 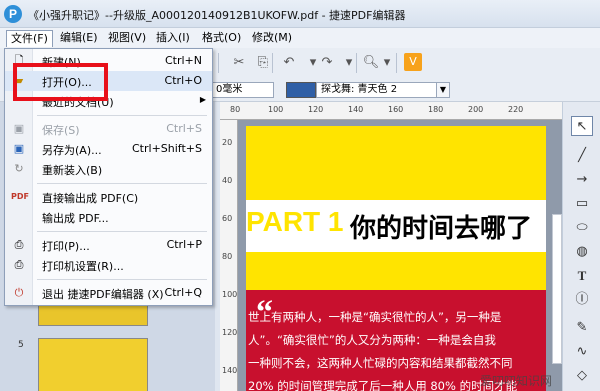 I want to click on menu-item-save-as: ▣ 另存为(A)... Ctrl+Shift+S, so click(x=108, y=149).